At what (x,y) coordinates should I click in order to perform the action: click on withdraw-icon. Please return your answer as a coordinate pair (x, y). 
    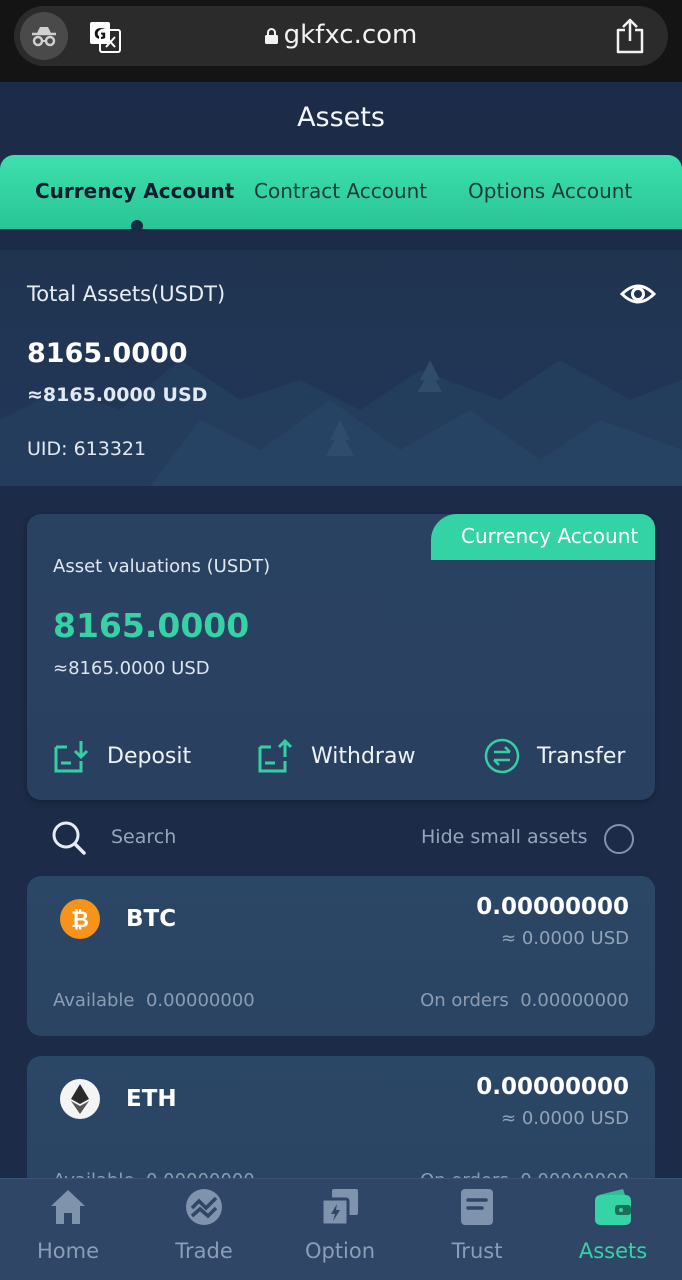
    Looking at the image, I should click on (275, 755).